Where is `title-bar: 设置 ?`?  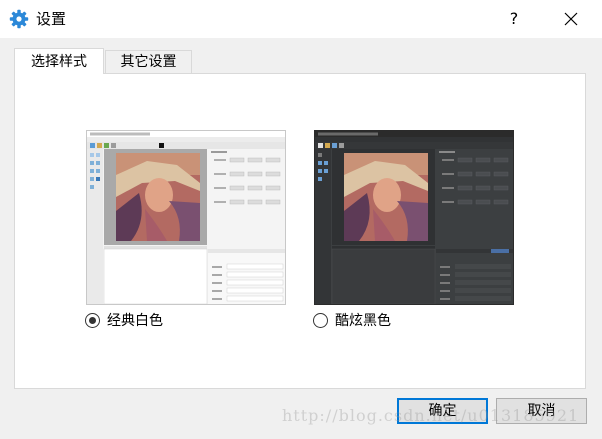 title-bar: 设置 ? is located at coordinates (301, 19).